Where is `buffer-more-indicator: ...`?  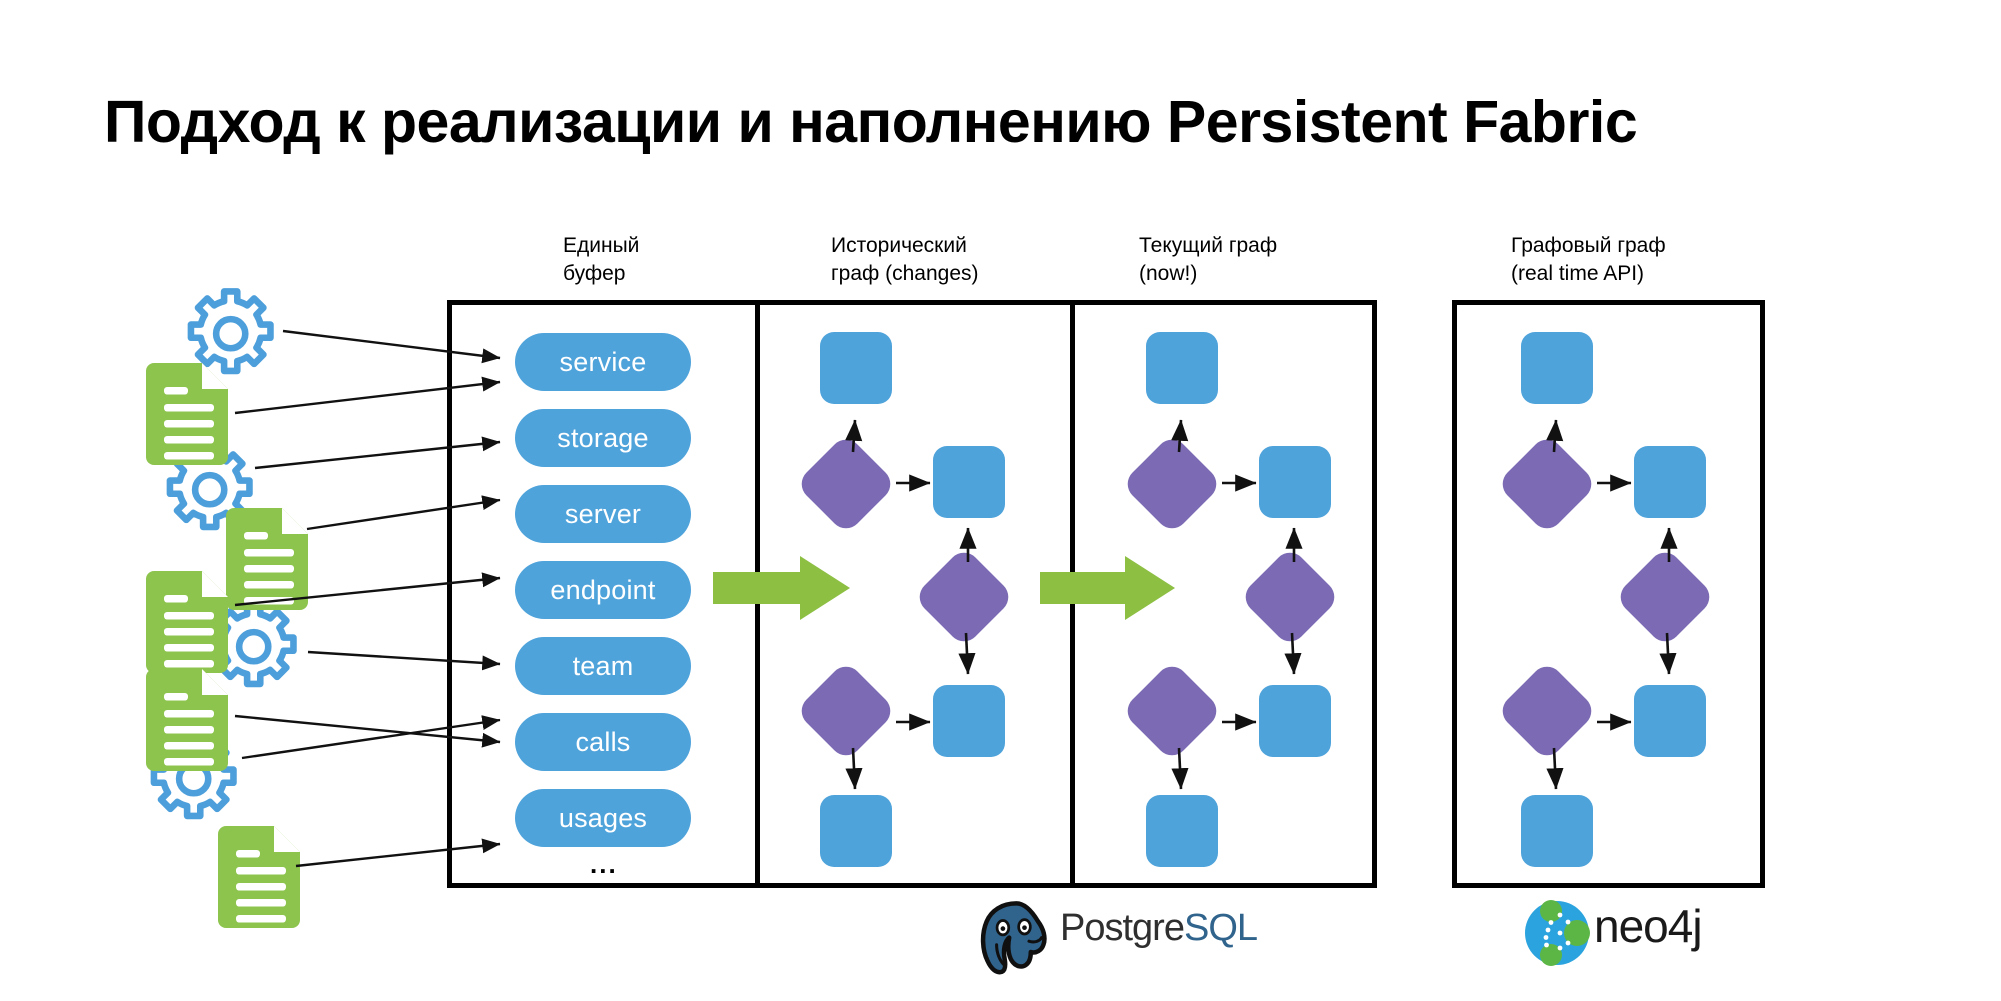
buffer-more-indicator: ... is located at coordinates (604, 864).